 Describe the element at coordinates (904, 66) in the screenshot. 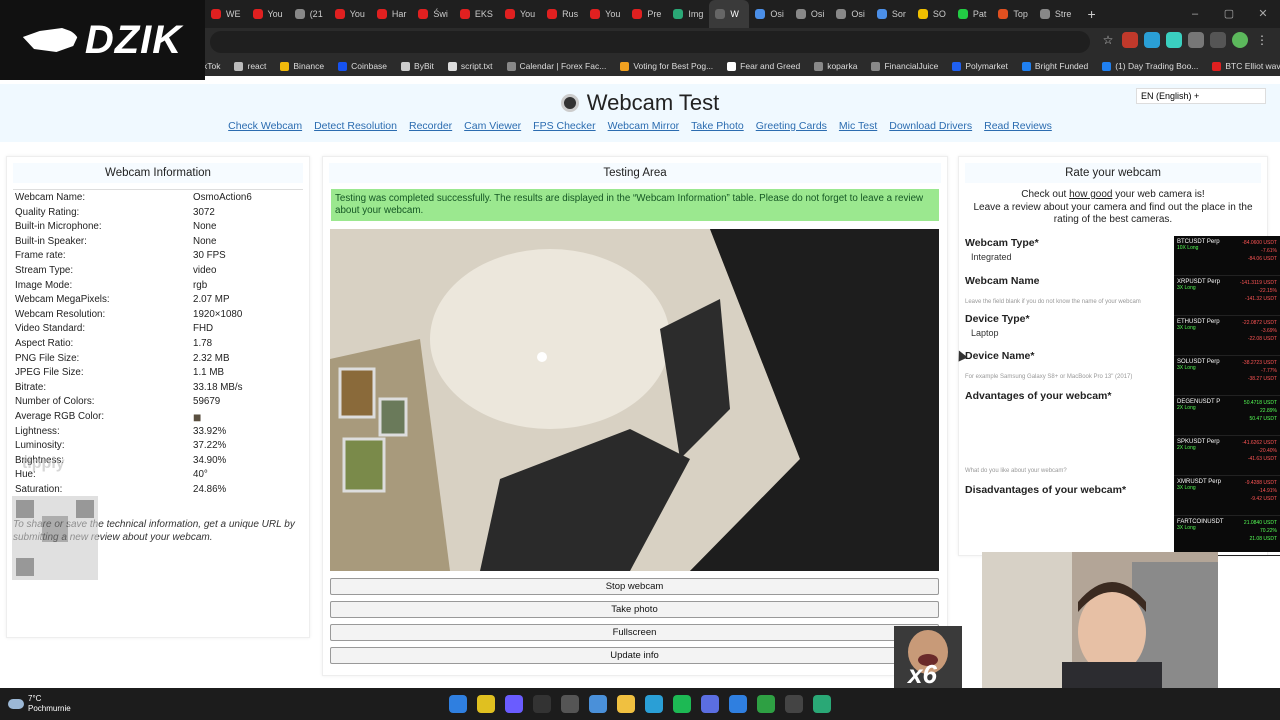

I see `bookmark-item: FinancialJuice` at that location.